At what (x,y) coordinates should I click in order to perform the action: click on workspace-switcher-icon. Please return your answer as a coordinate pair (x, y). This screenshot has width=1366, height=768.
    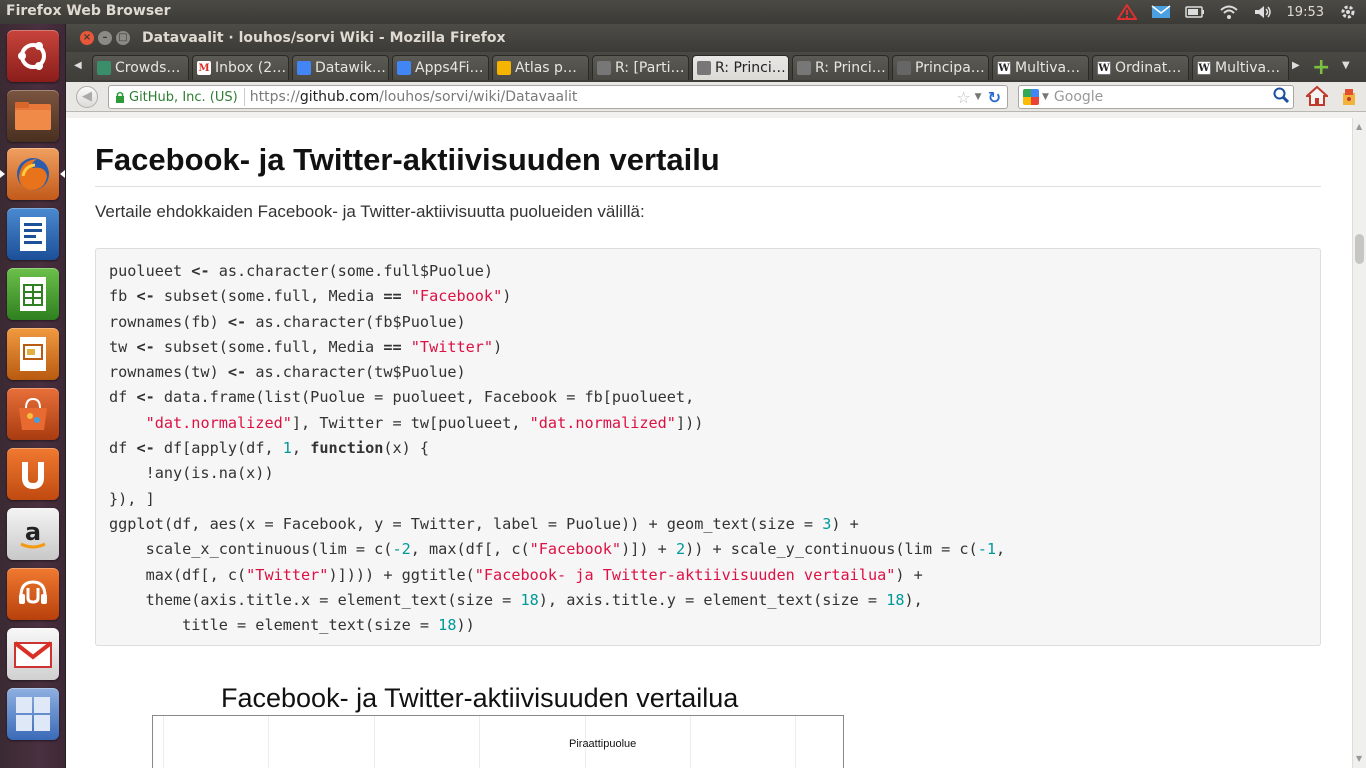
    Looking at the image, I should click on (33, 714).